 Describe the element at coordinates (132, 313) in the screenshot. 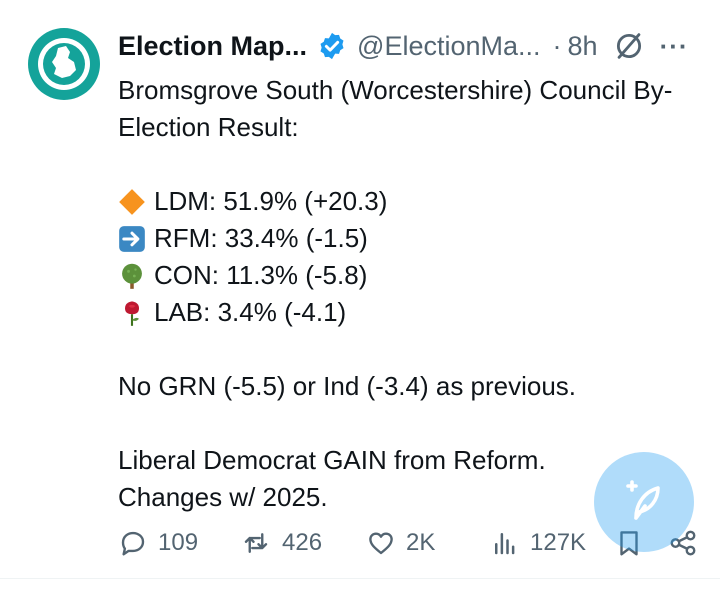

I see `rose-icon` at that location.